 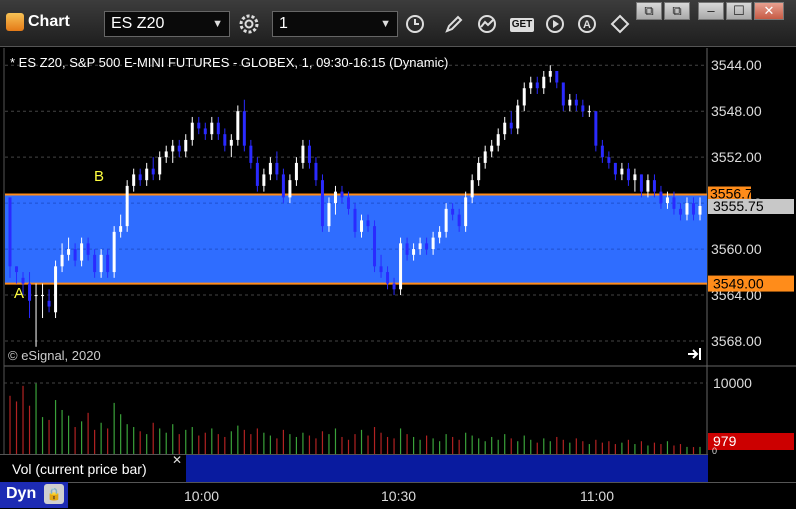 I want to click on chart-app-icon, so click(x=15, y=22).